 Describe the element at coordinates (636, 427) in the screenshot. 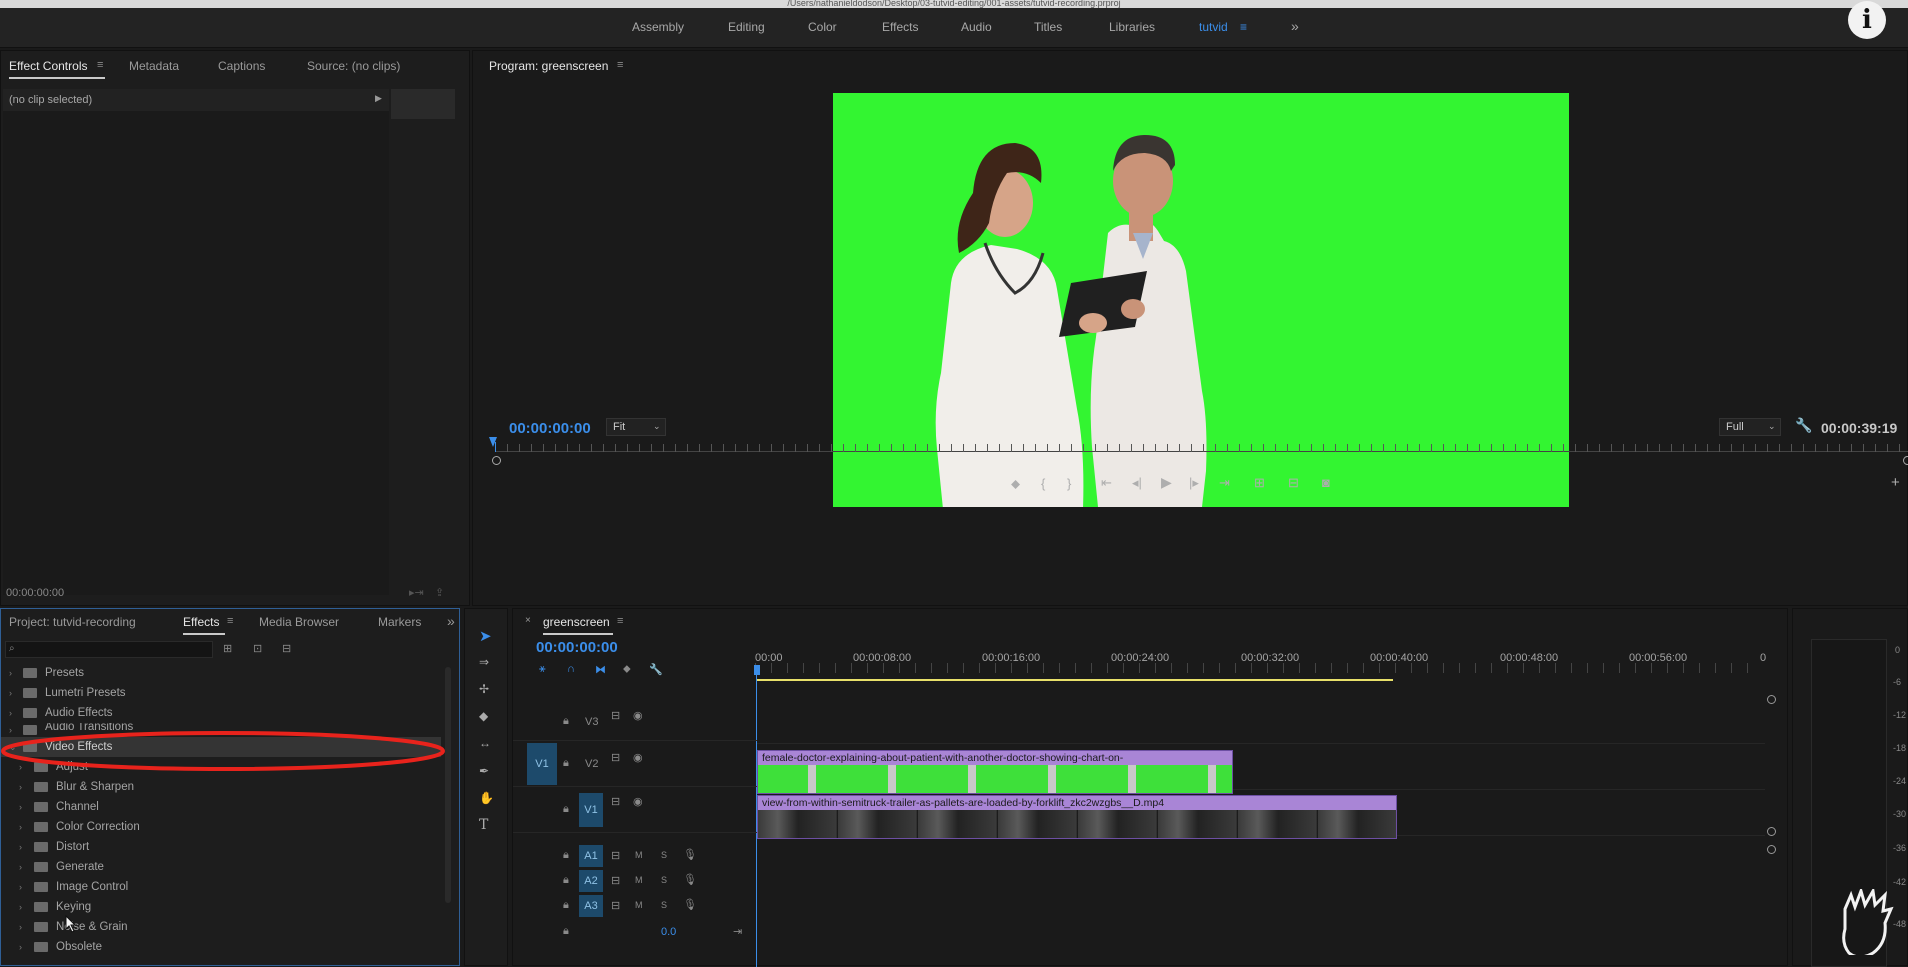

I see `fit-select: Fit ⌄` at that location.